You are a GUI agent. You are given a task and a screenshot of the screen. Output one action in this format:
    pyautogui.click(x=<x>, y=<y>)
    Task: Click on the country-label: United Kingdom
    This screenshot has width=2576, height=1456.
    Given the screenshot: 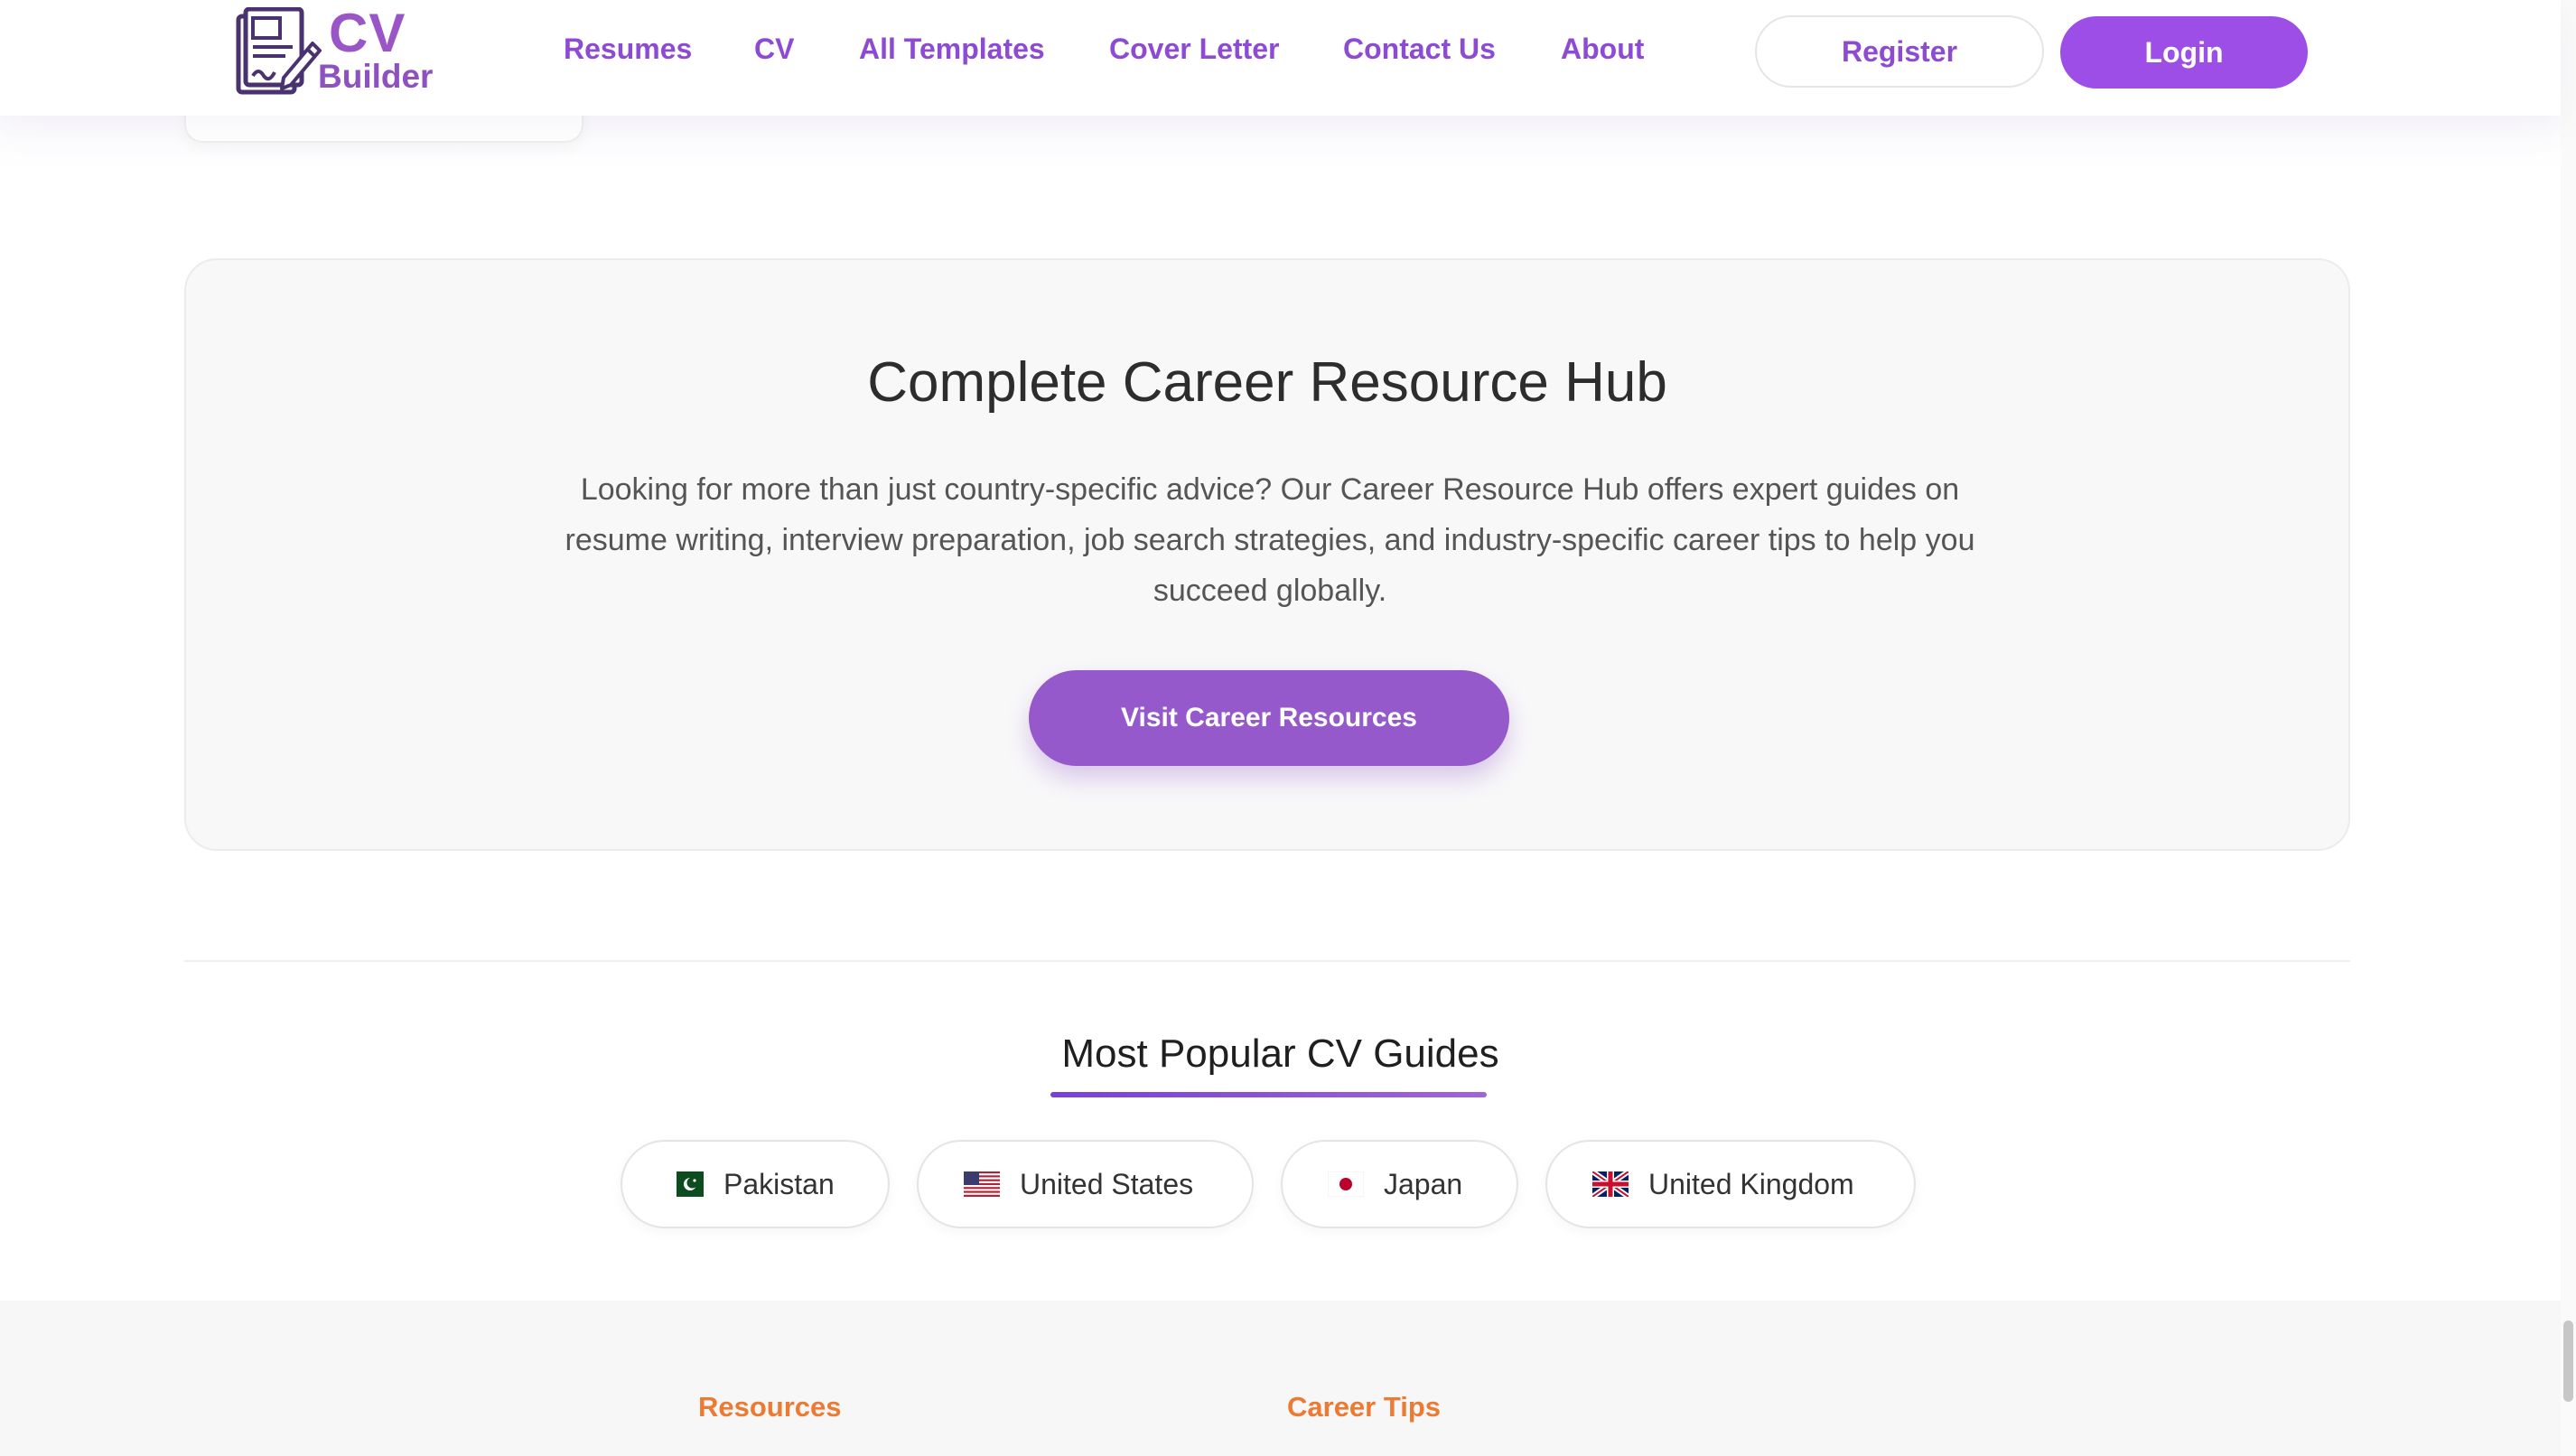 What is the action you would take?
    pyautogui.click(x=1751, y=1183)
    